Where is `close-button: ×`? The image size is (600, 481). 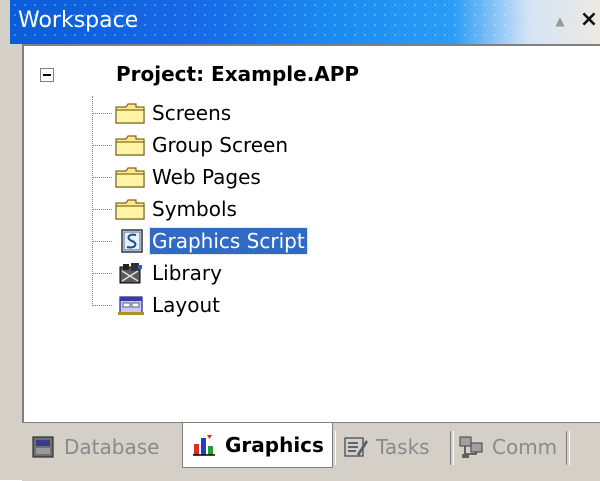
close-button: × is located at coordinates (589, 20).